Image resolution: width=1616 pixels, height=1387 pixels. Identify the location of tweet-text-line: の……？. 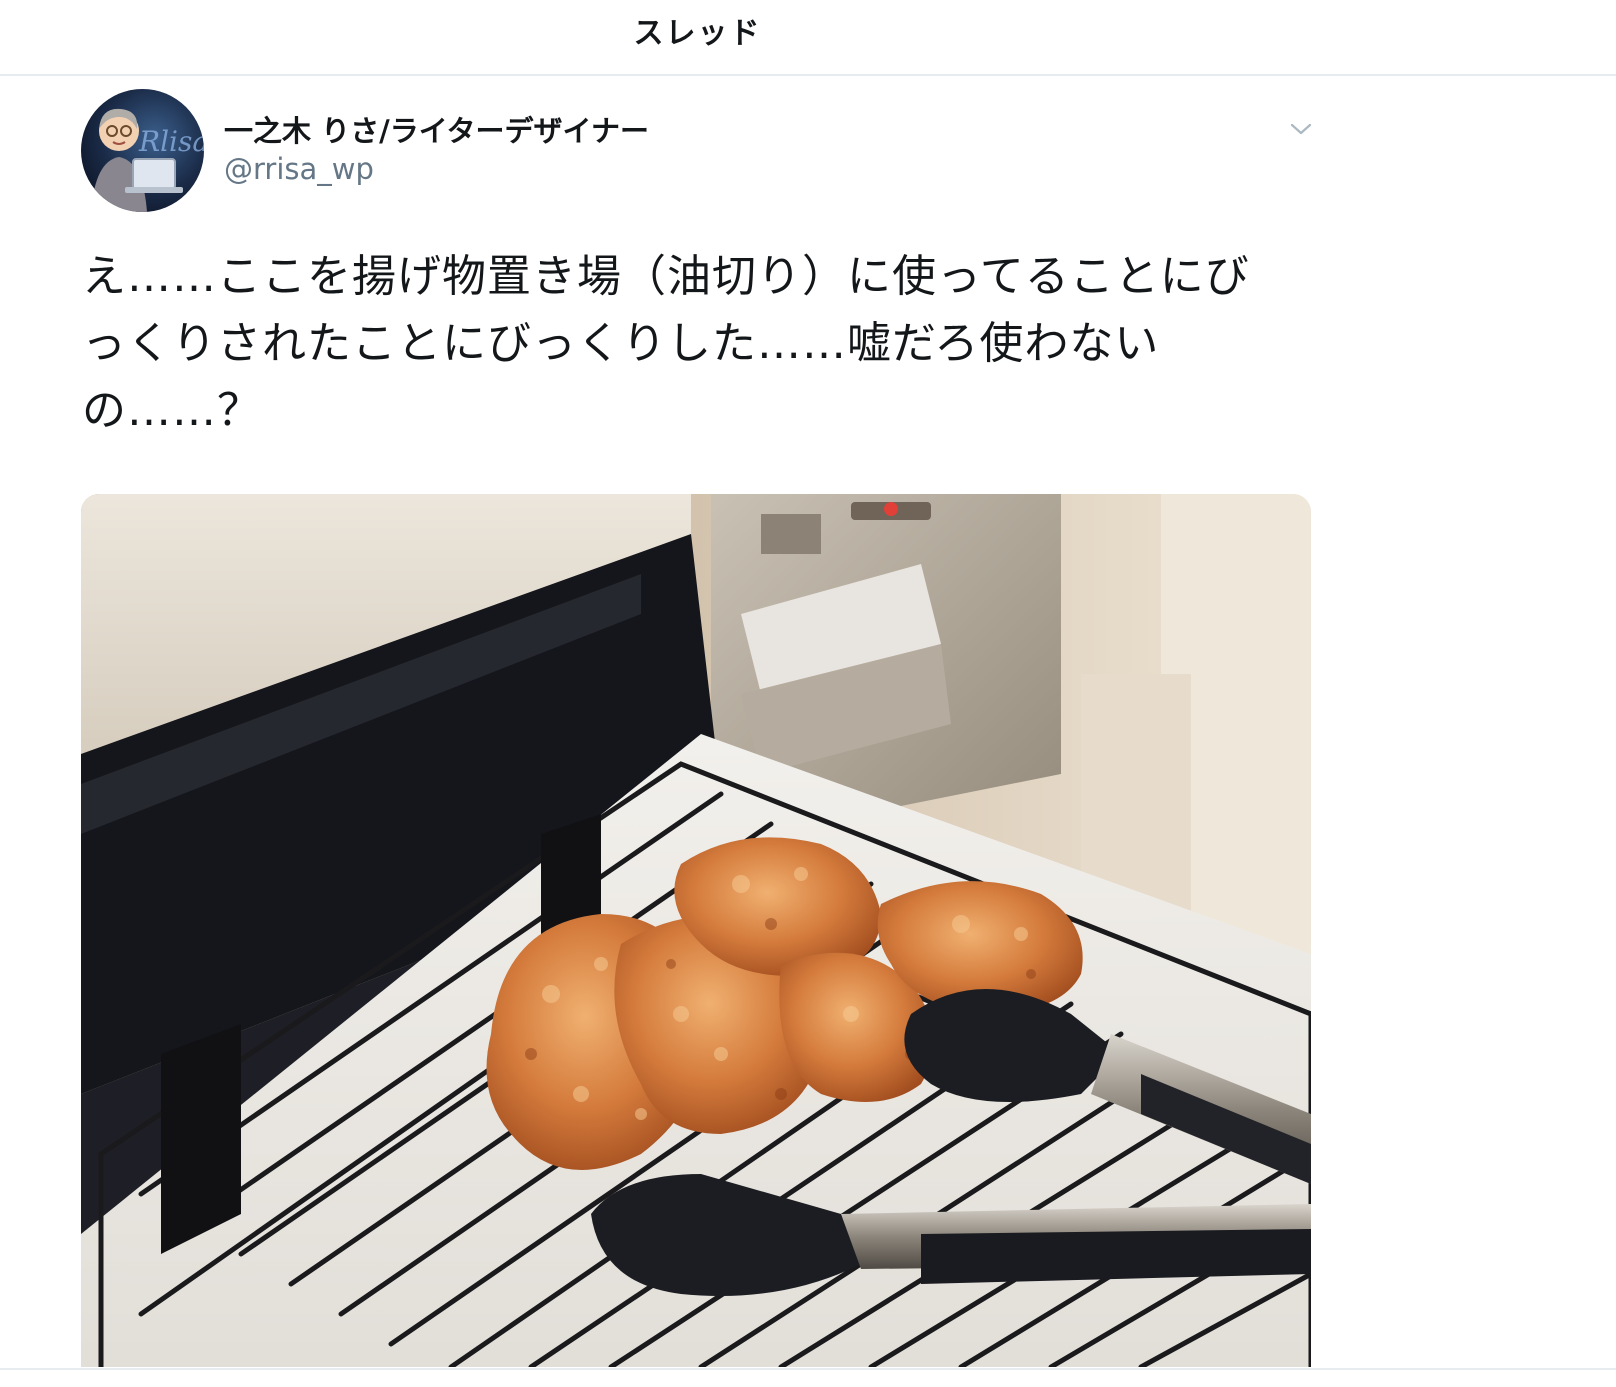
(172, 410).